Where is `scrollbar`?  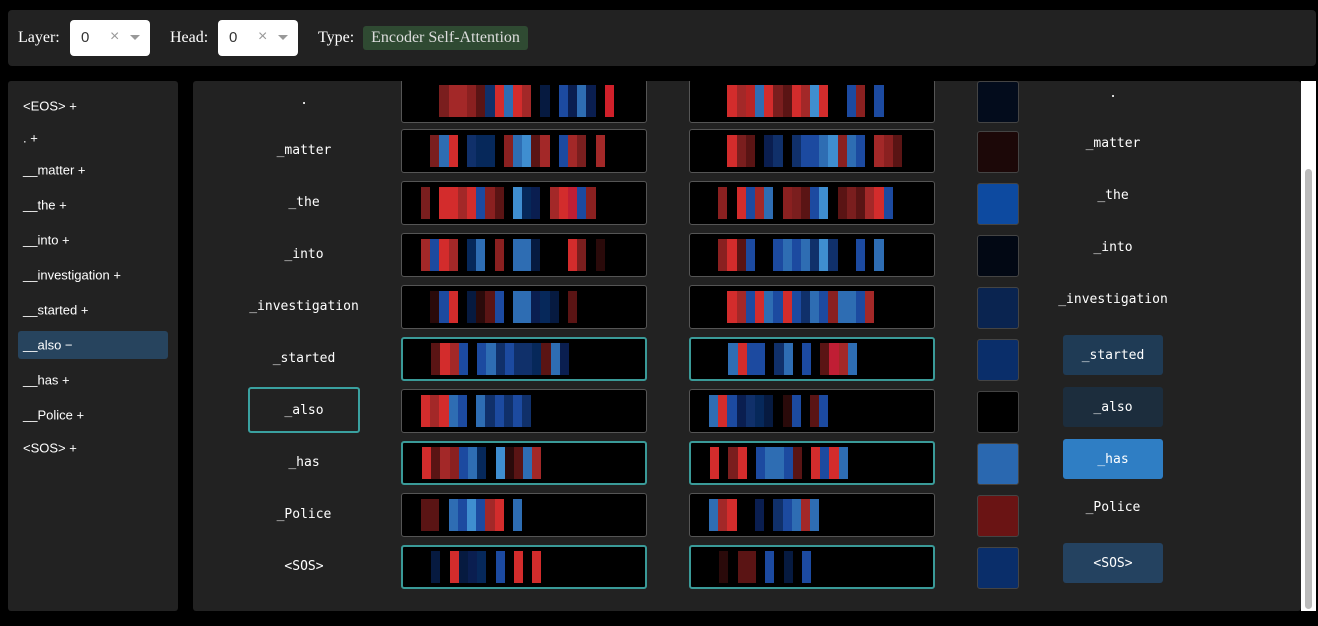 scrollbar is located at coordinates (1308, 346).